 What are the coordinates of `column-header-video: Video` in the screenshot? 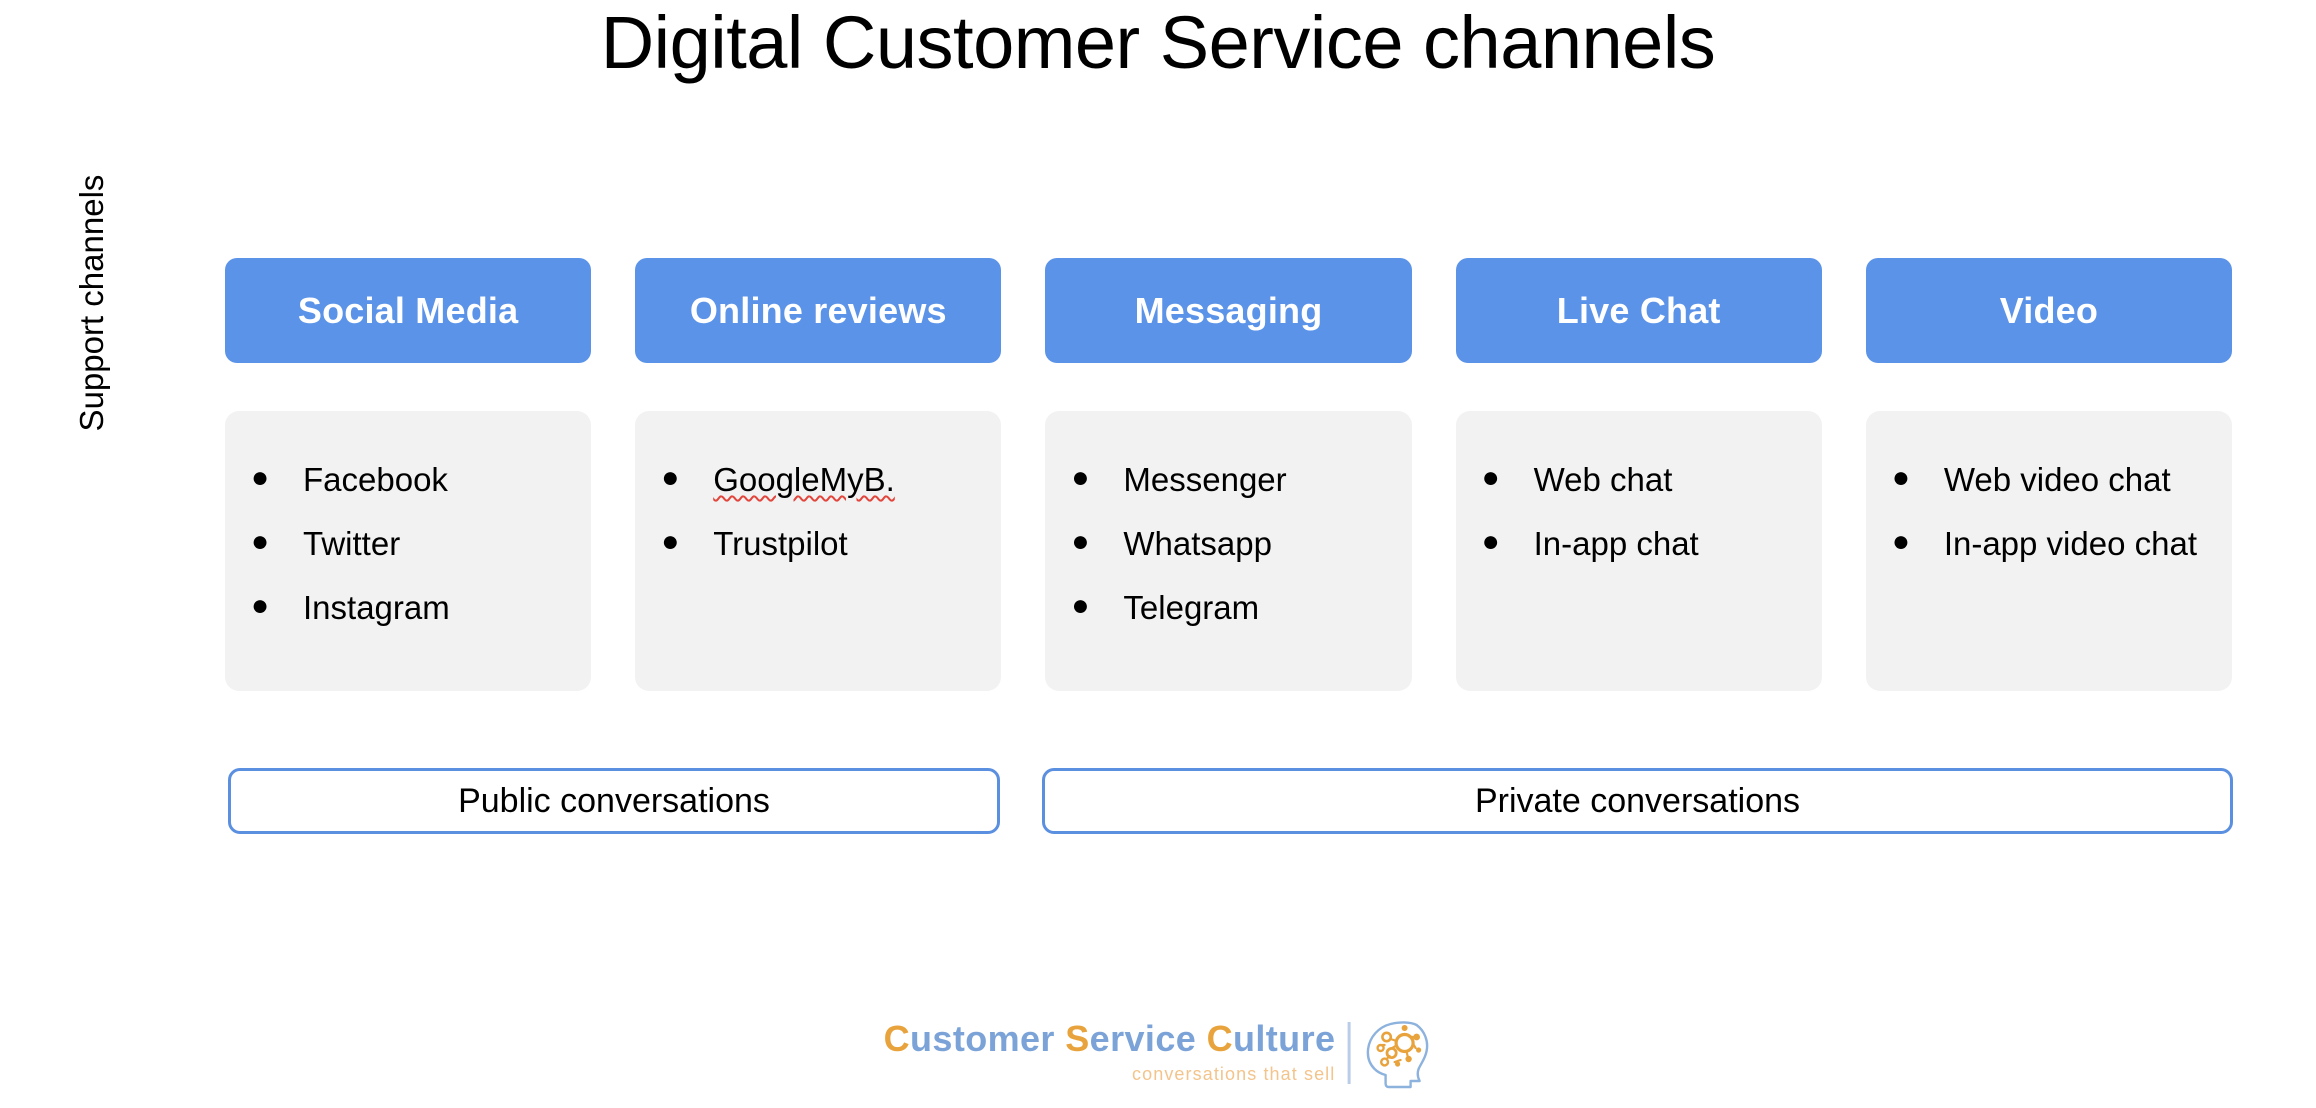 It's located at (2049, 310).